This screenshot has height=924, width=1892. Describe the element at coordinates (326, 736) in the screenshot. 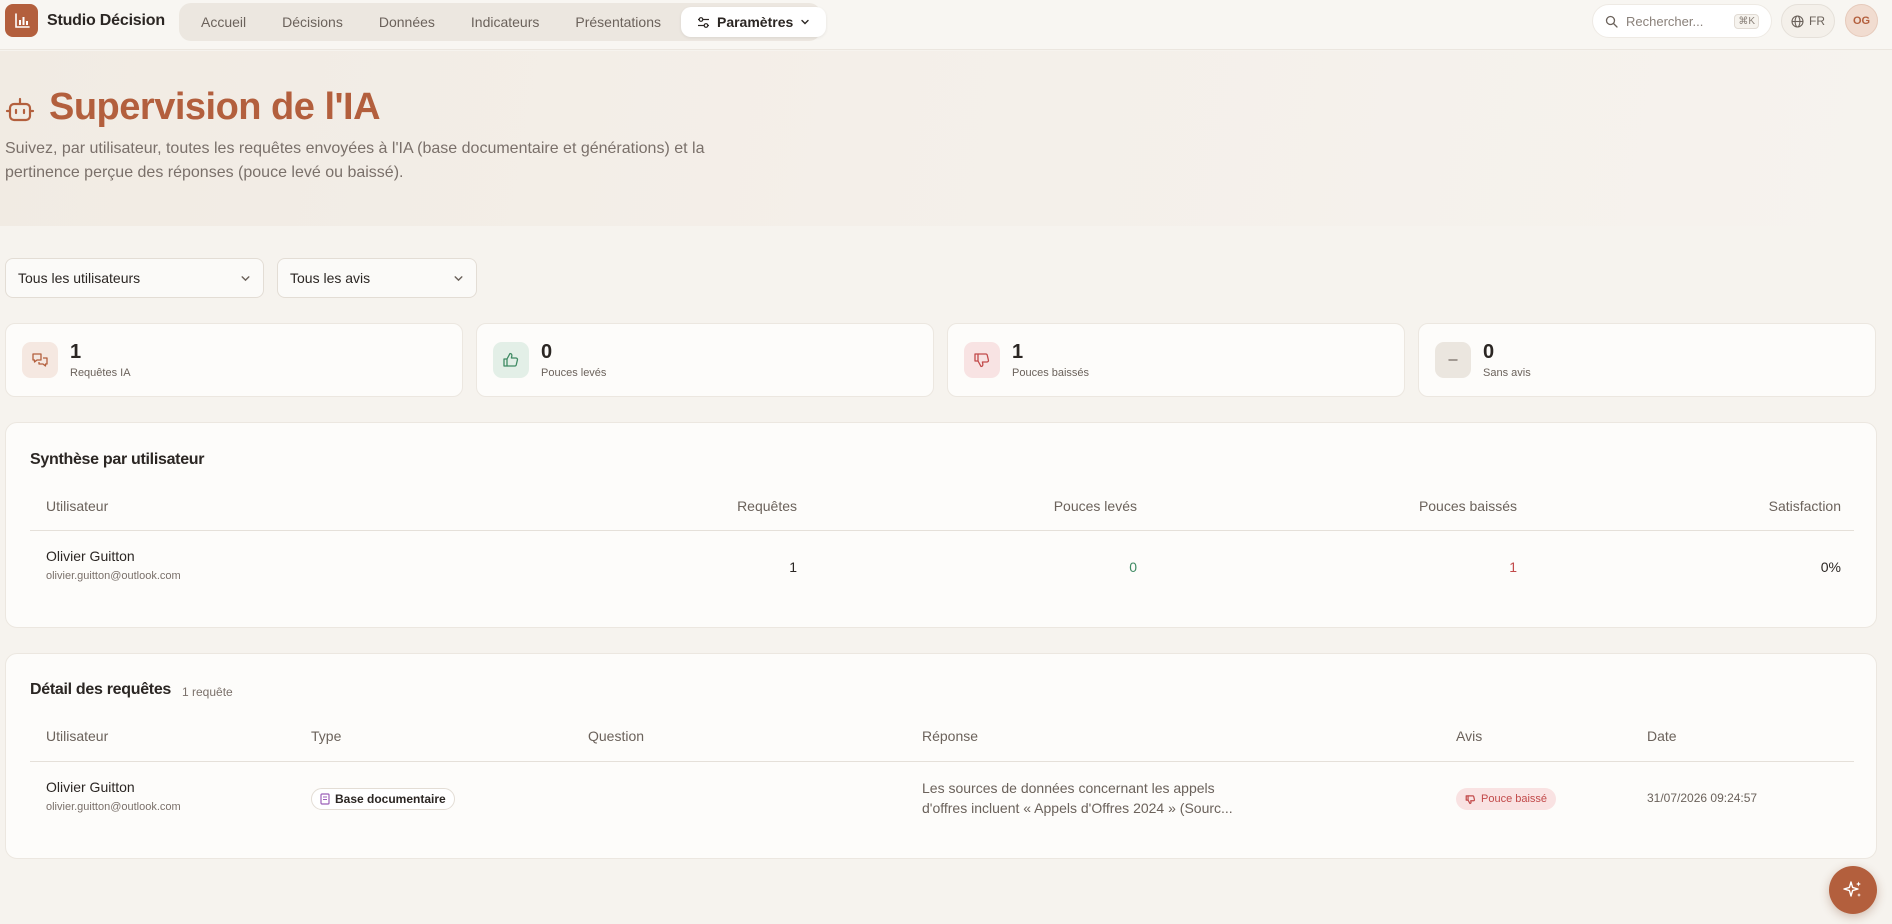

I see `col-header-type: Type` at that location.